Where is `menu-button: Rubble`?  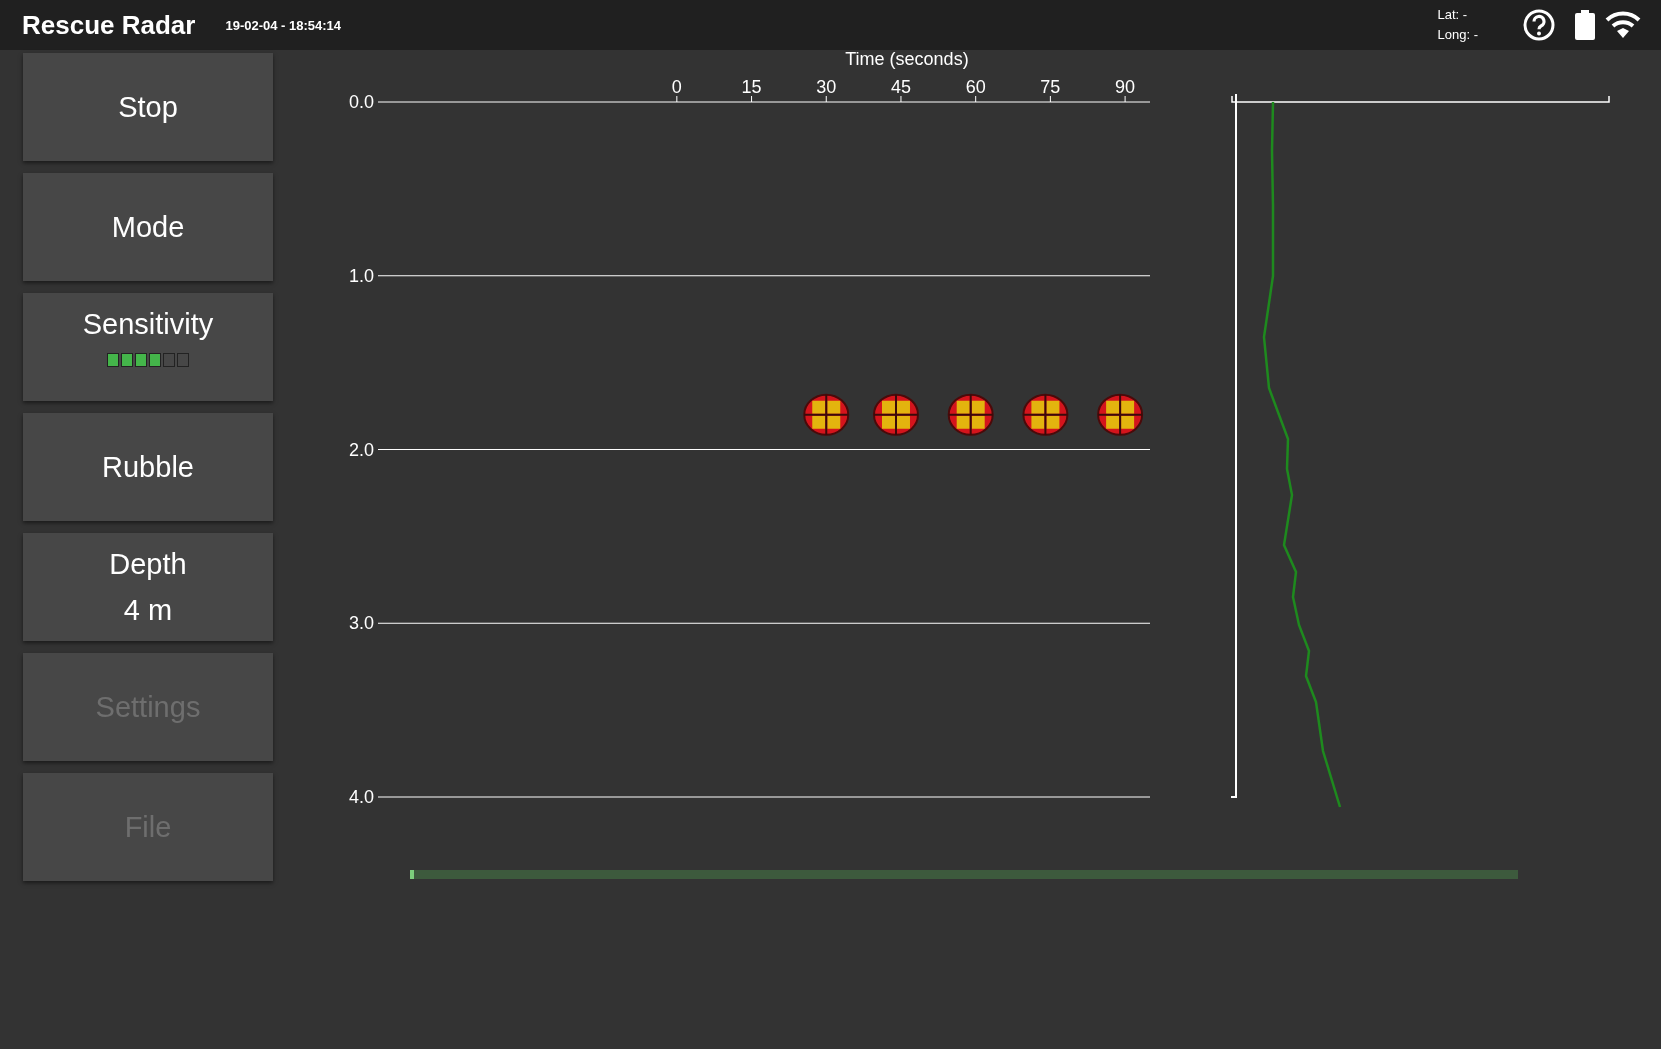 menu-button: Rubble is located at coordinates (148, 467).